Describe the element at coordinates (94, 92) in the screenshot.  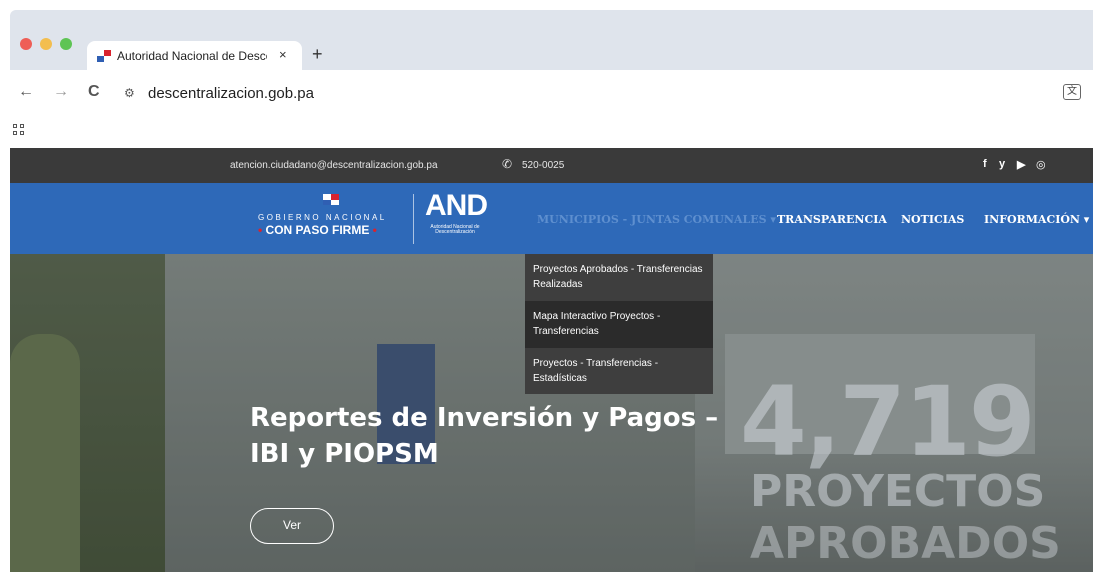
I see `reload-icon: C` at that location.